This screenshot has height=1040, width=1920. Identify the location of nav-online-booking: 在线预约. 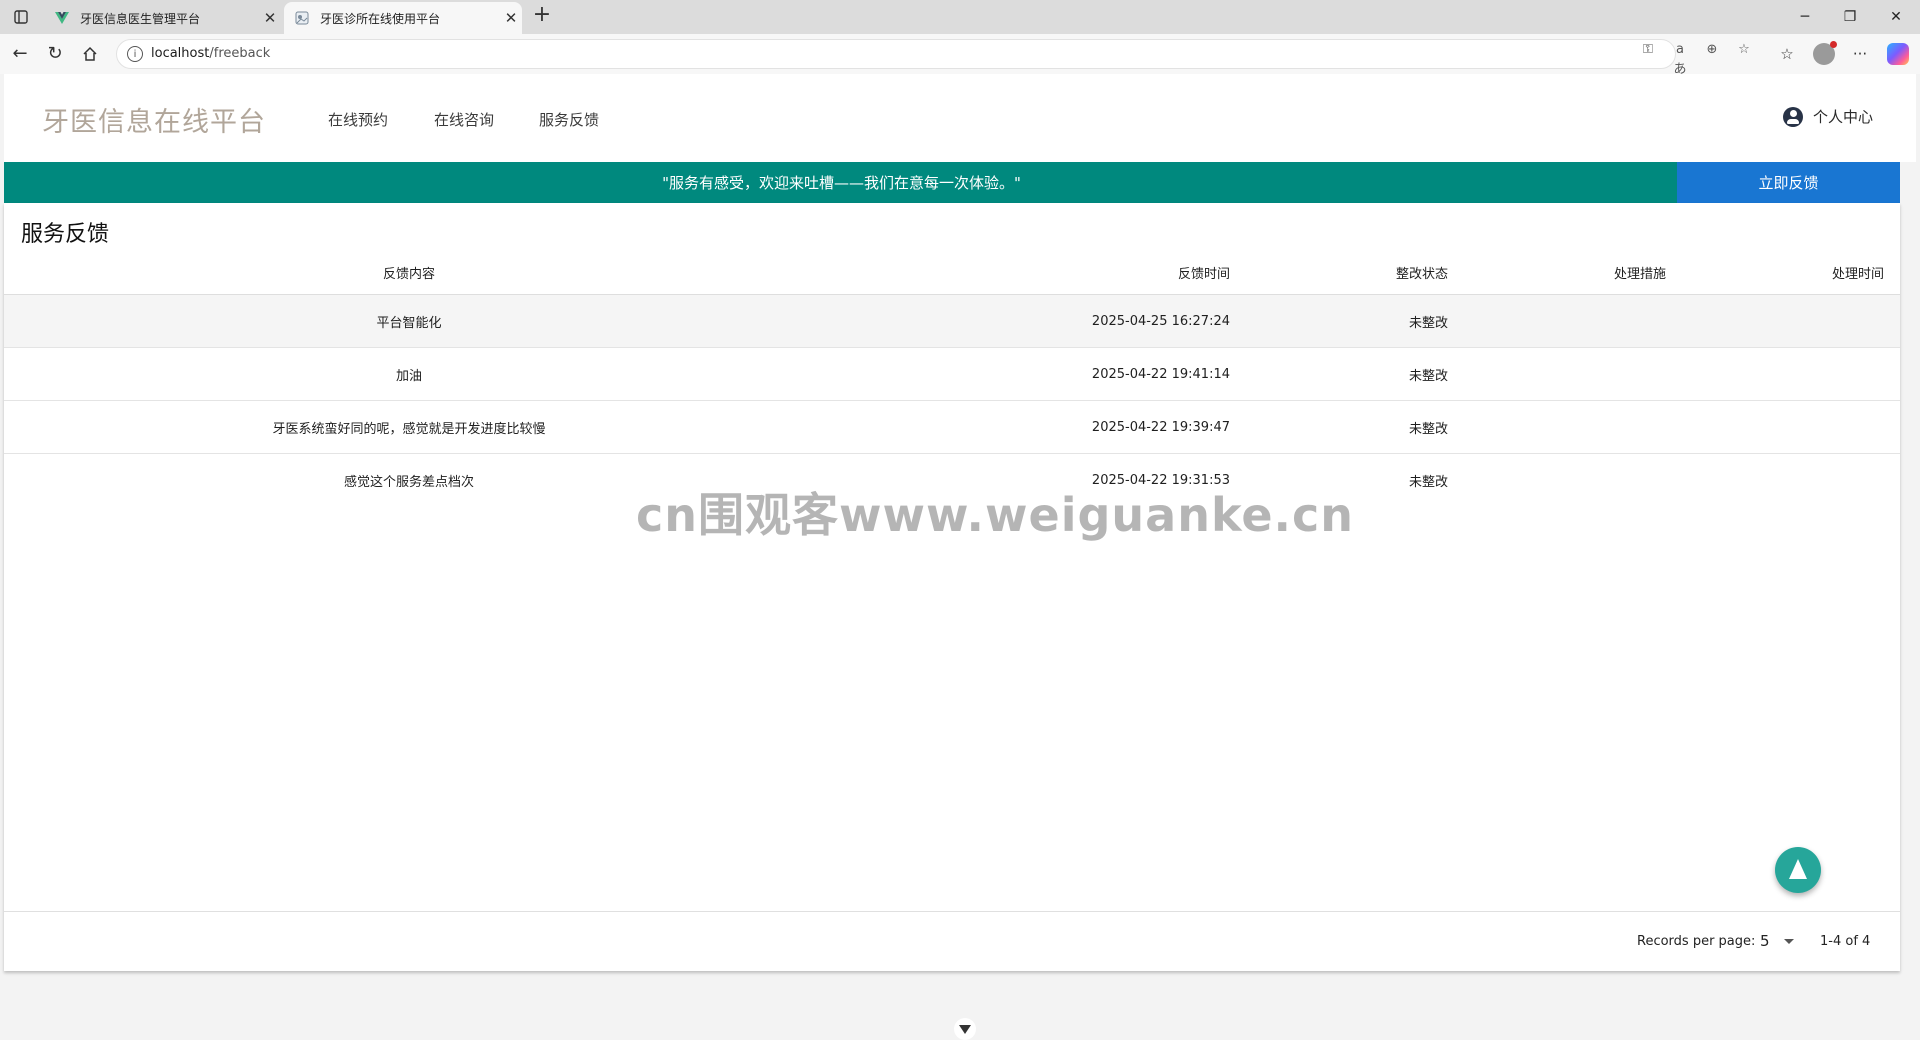
(358, 119).